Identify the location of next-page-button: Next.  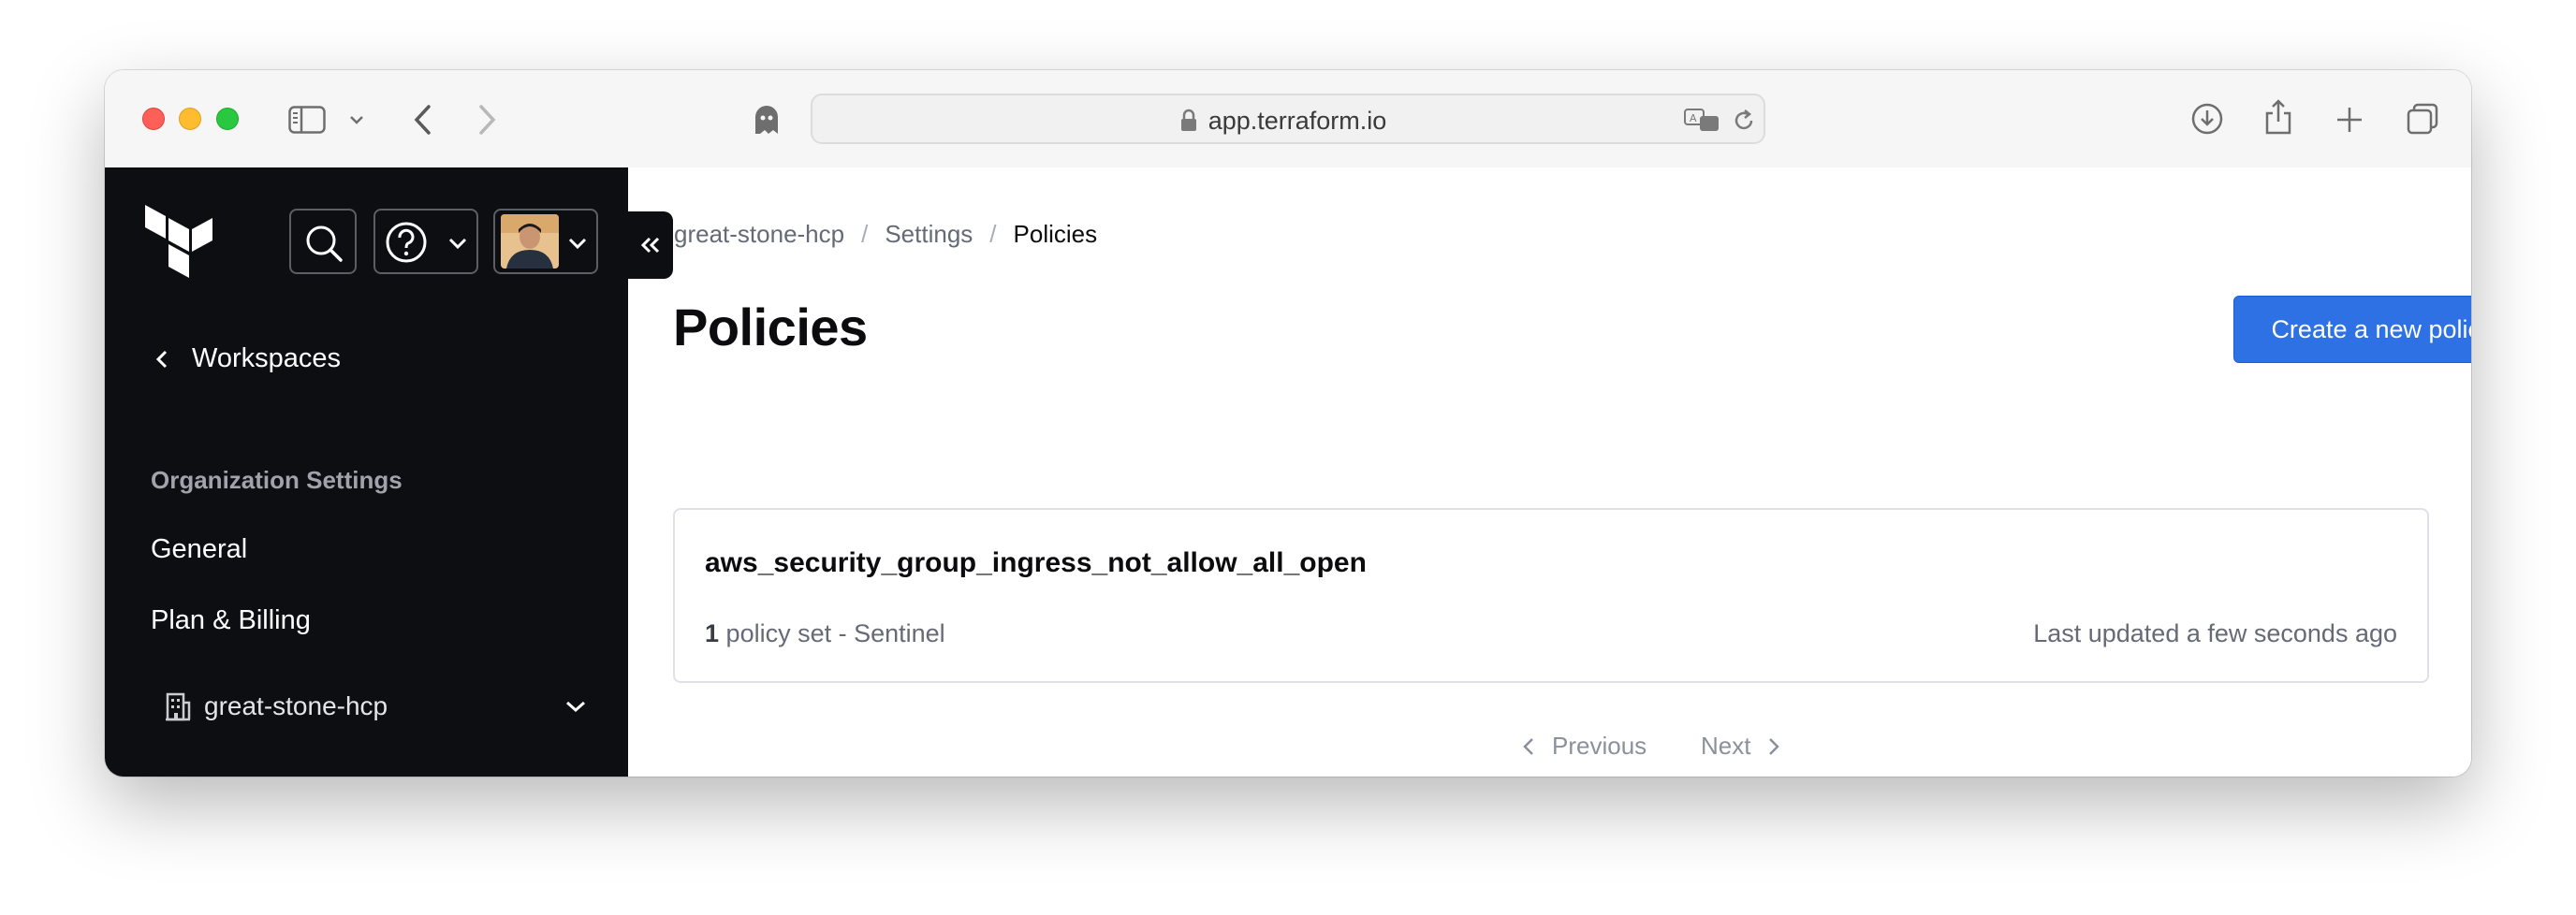
(1740, 747).